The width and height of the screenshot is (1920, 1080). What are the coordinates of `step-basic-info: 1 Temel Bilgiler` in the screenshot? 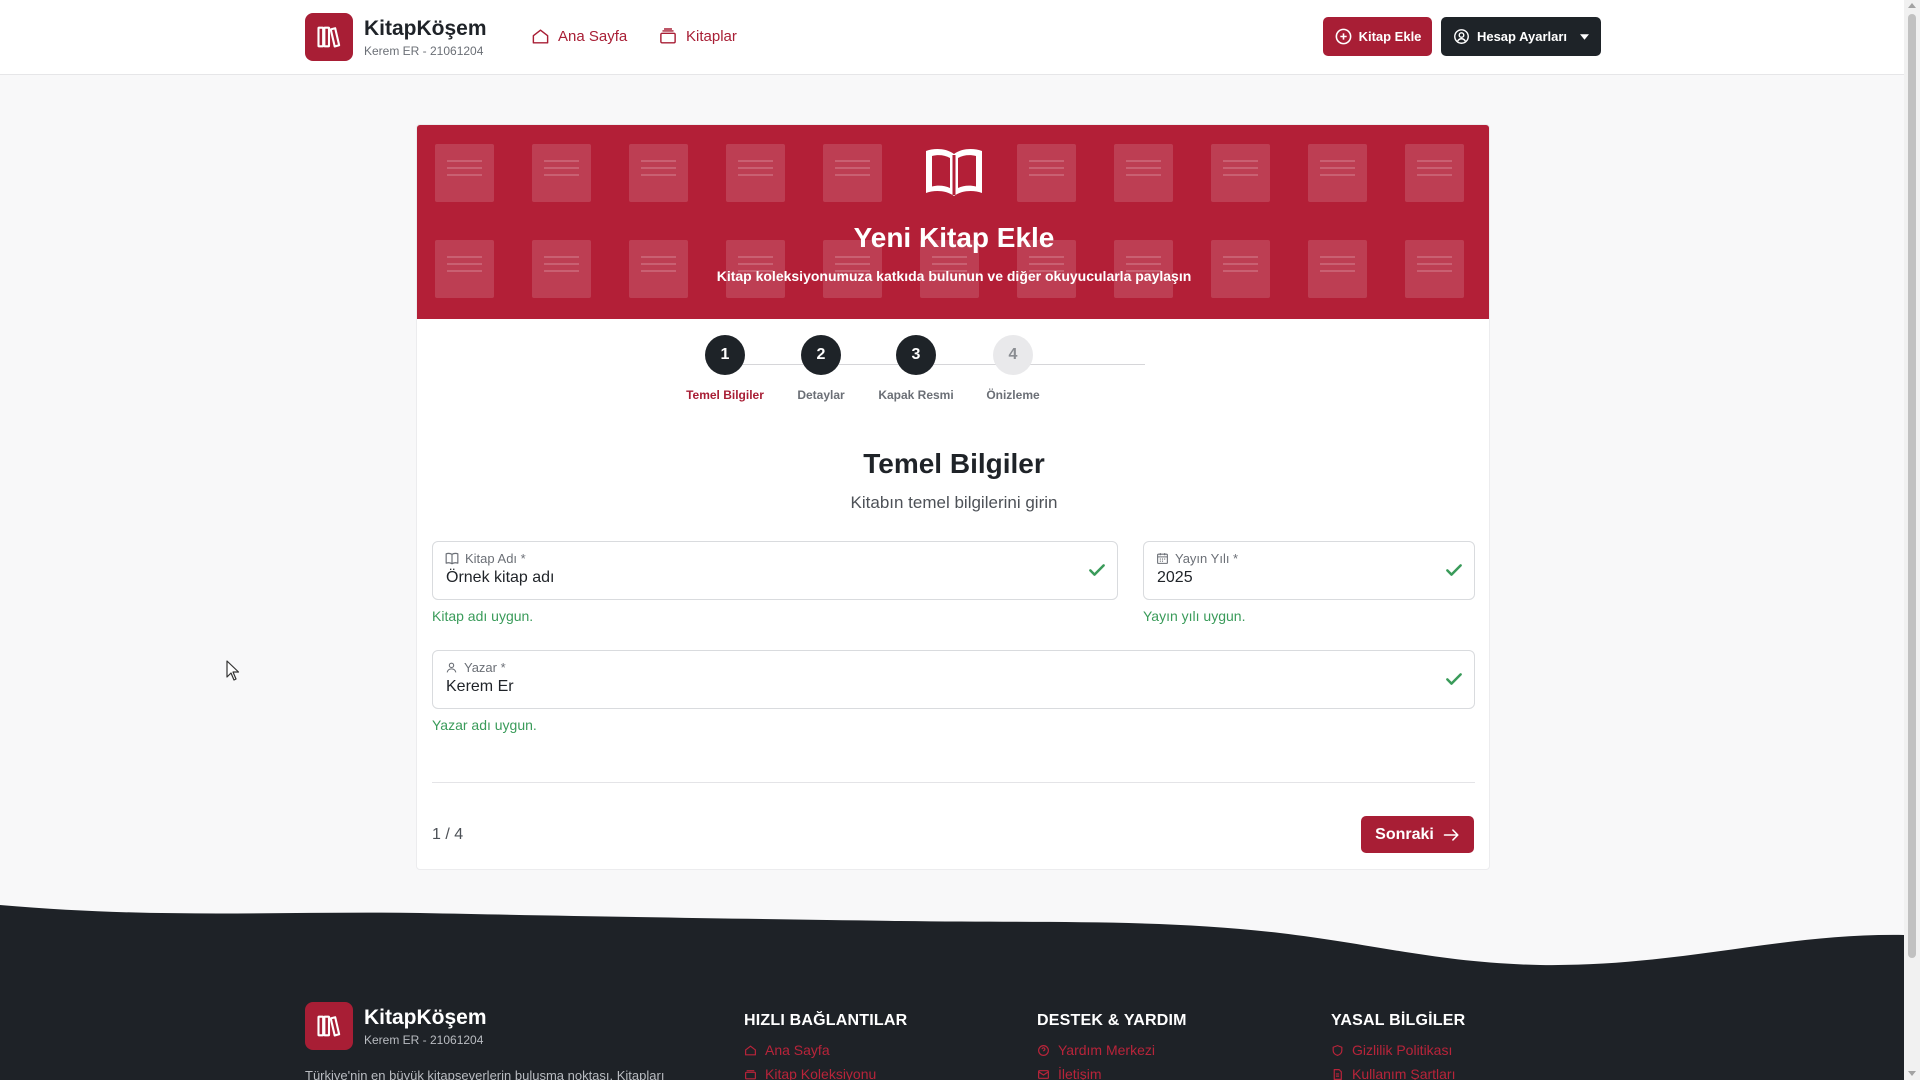 It's located at (725, 368).